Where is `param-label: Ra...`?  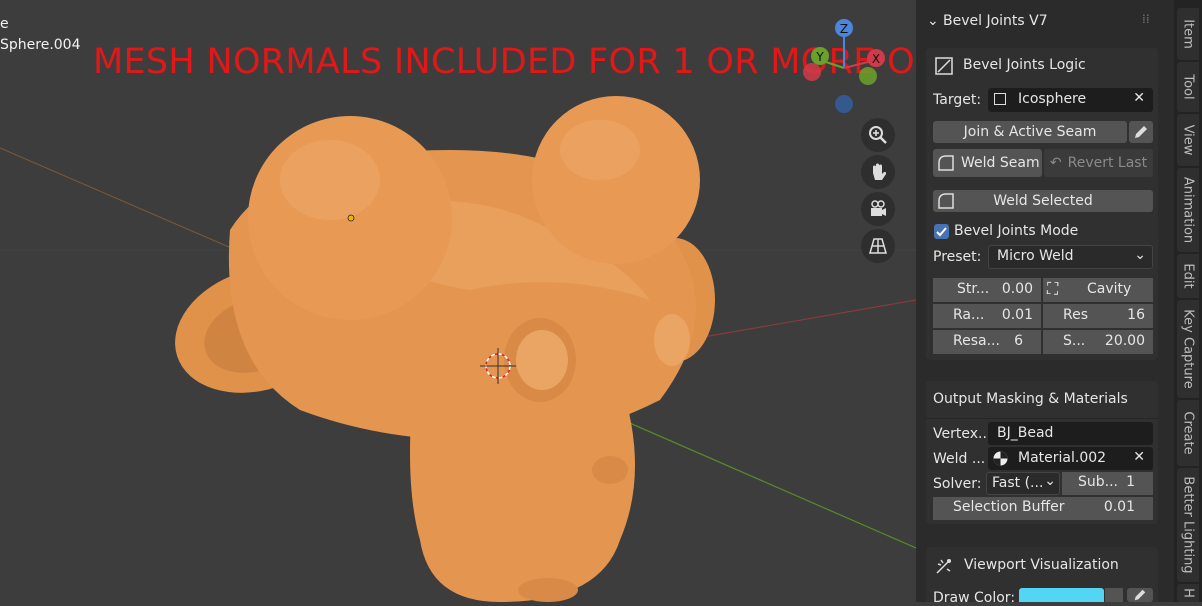 param-label: Ra... is located at coordinates (969, 315).